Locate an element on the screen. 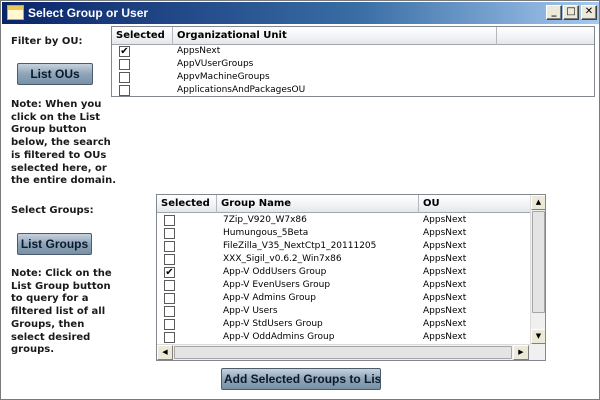 The height and width of the screenshot is (400, 600). ou-row-name: AppvMachineGroups is located at coordinates (223, 77).